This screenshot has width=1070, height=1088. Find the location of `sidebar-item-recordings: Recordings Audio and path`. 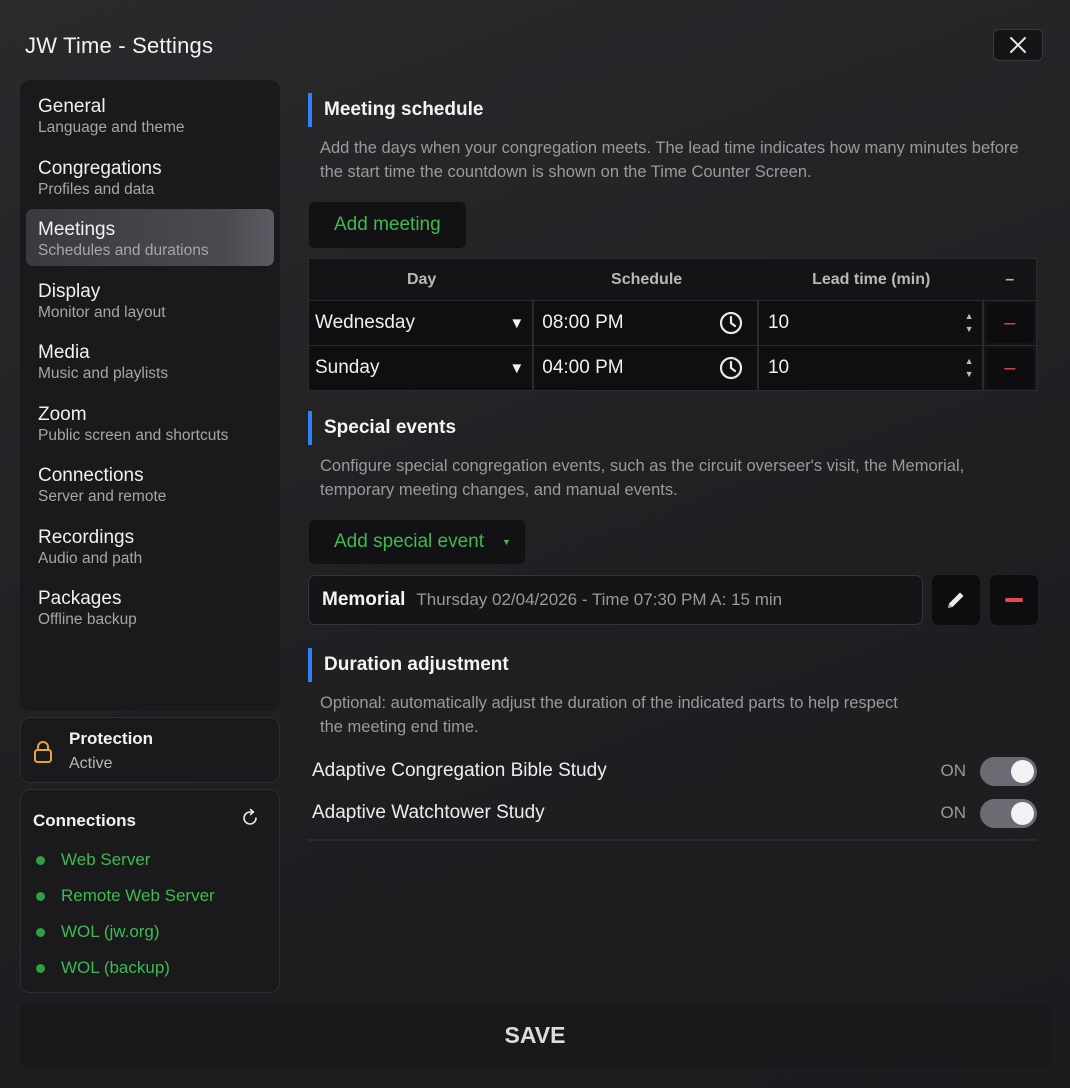

sidebar-item-recordings: Recordings Audio and path is located at coordinates (150, 545).